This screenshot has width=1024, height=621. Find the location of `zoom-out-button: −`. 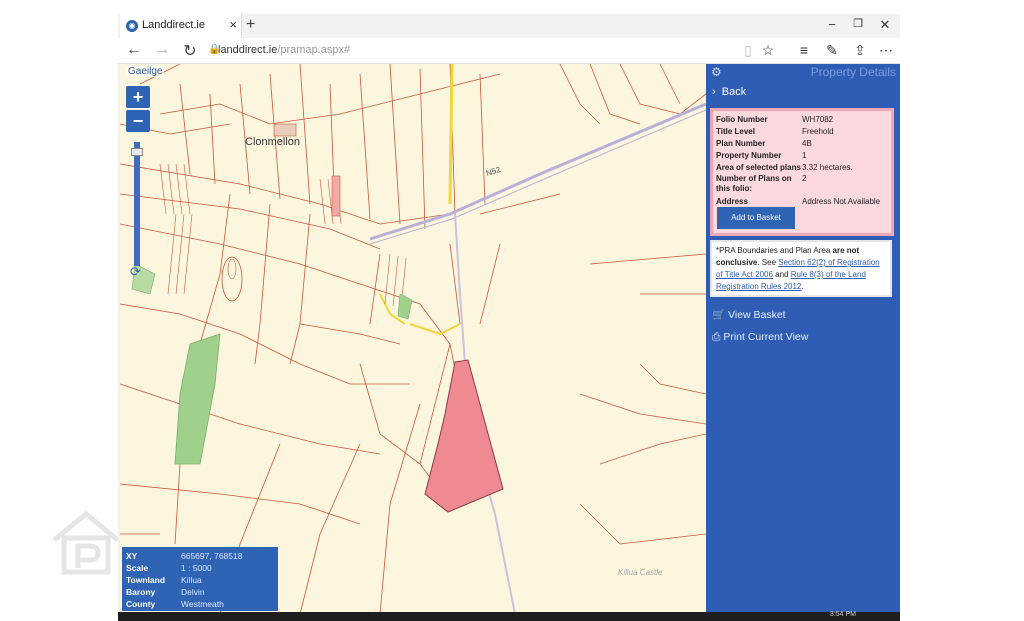

zoom-out-button: − is located at coordinates (138, 121).